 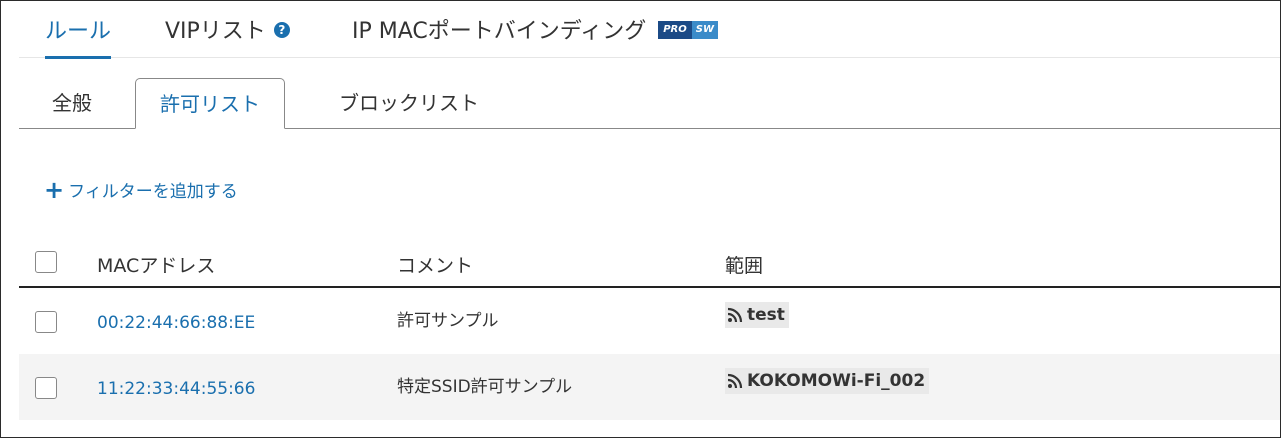 I want to click on scope-tag: KOKOMOWi-Fi_002, so click(x=827, y=381).